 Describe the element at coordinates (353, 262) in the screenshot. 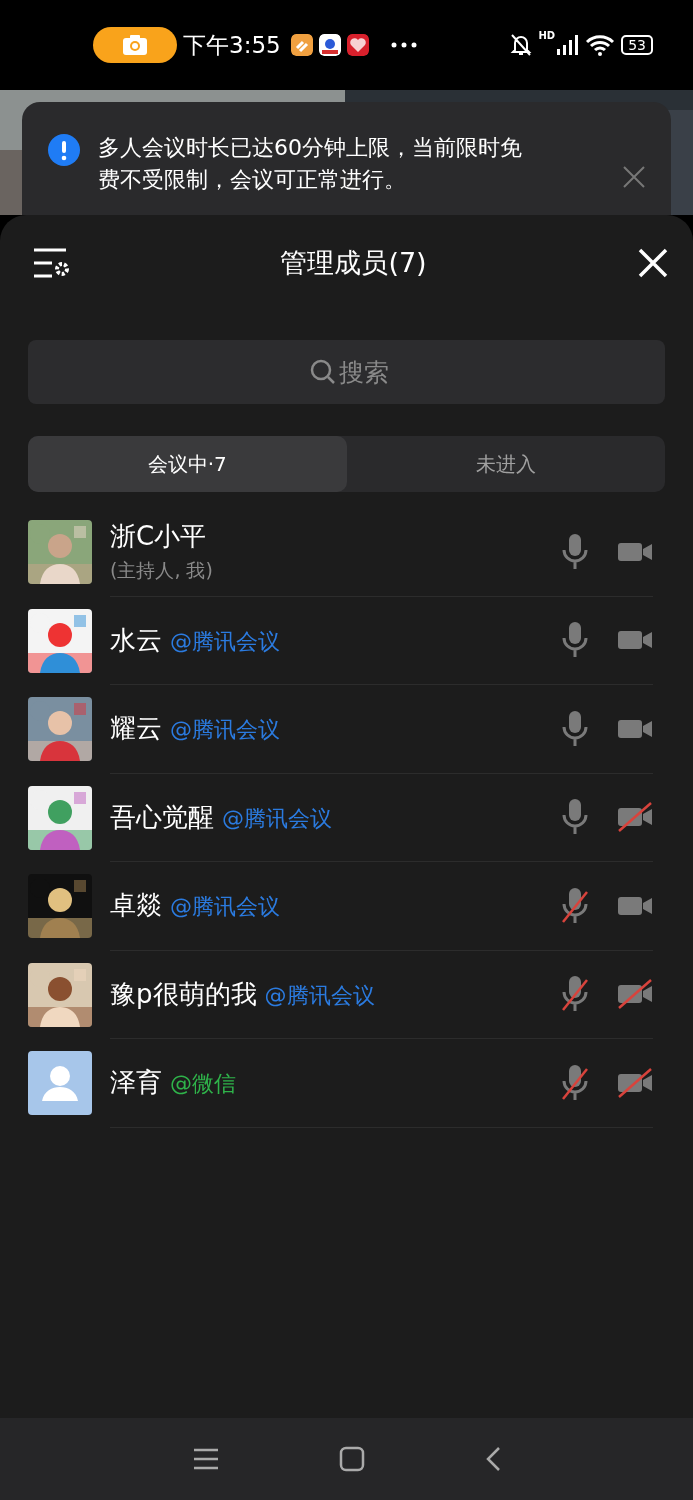

I see `panel-title: 管理成员(7)` at that location.